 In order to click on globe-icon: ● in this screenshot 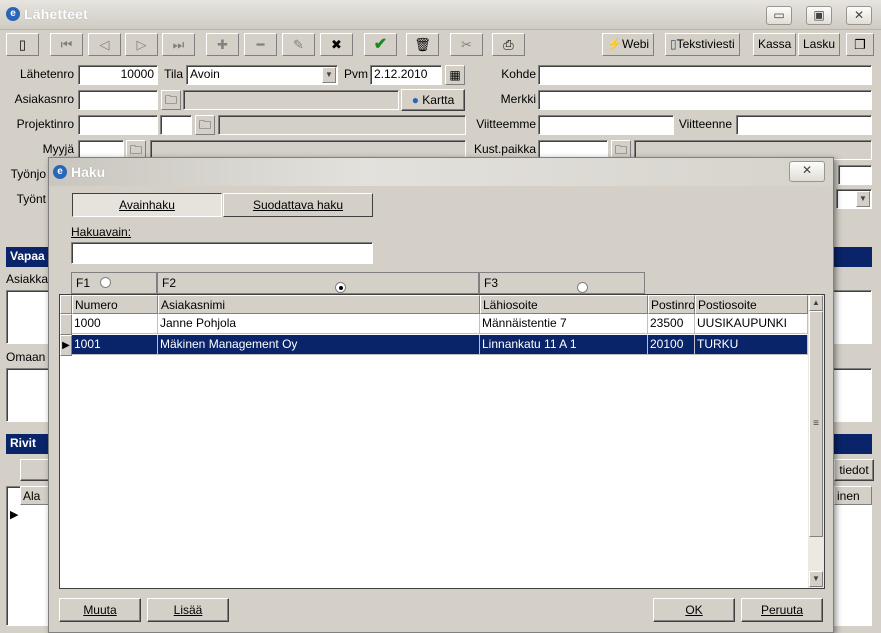, I will do `click(415, 100)`.